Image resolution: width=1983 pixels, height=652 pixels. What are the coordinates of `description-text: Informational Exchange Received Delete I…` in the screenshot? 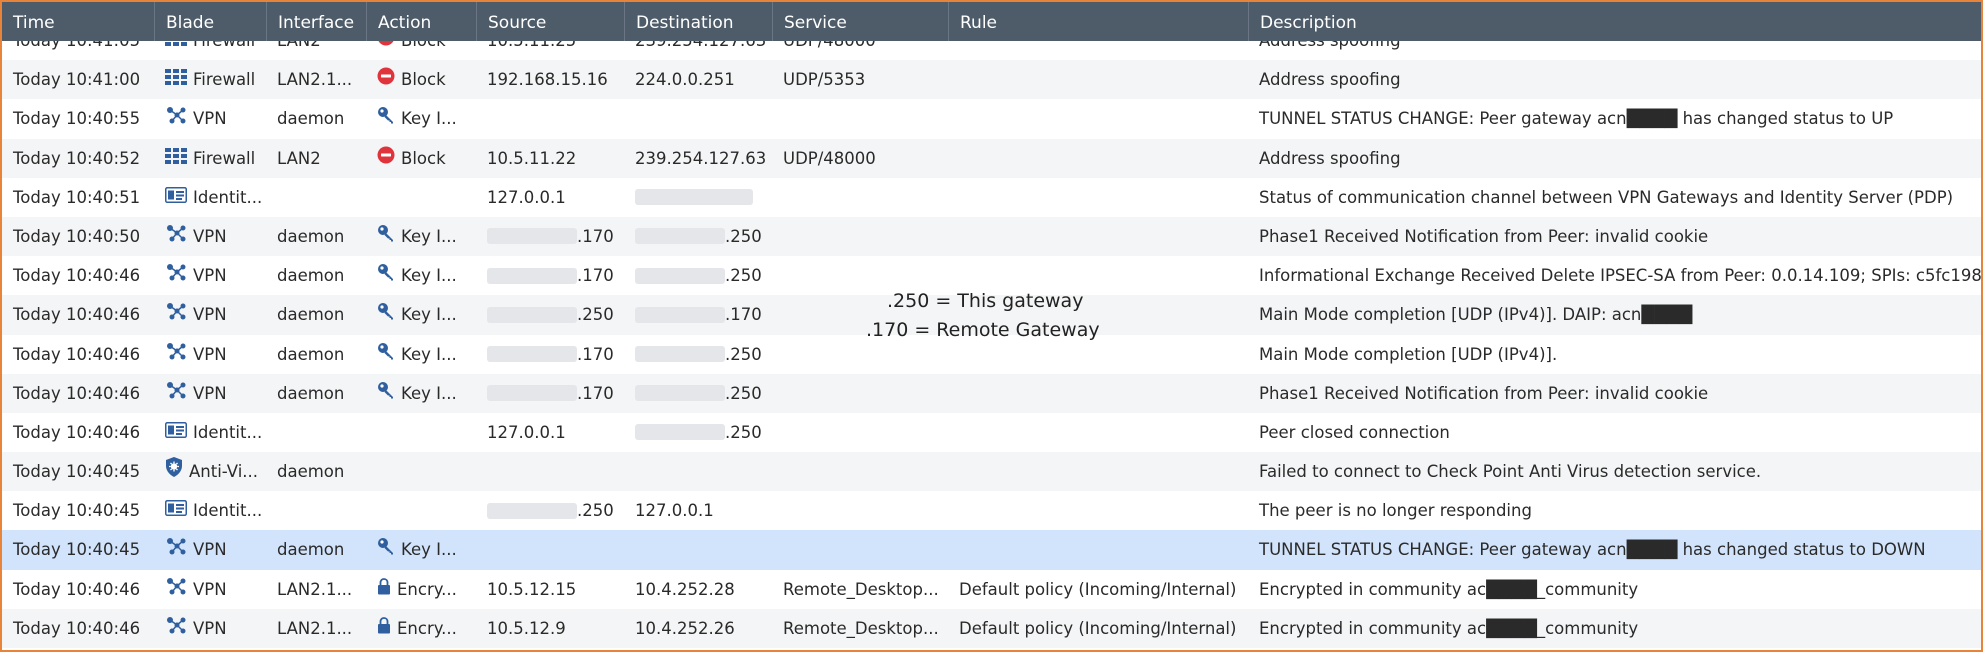 It's located at (1620, 276).